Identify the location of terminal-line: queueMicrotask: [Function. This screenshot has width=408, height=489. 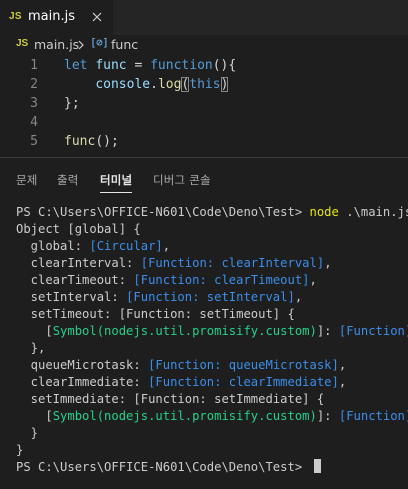
(181, 365).